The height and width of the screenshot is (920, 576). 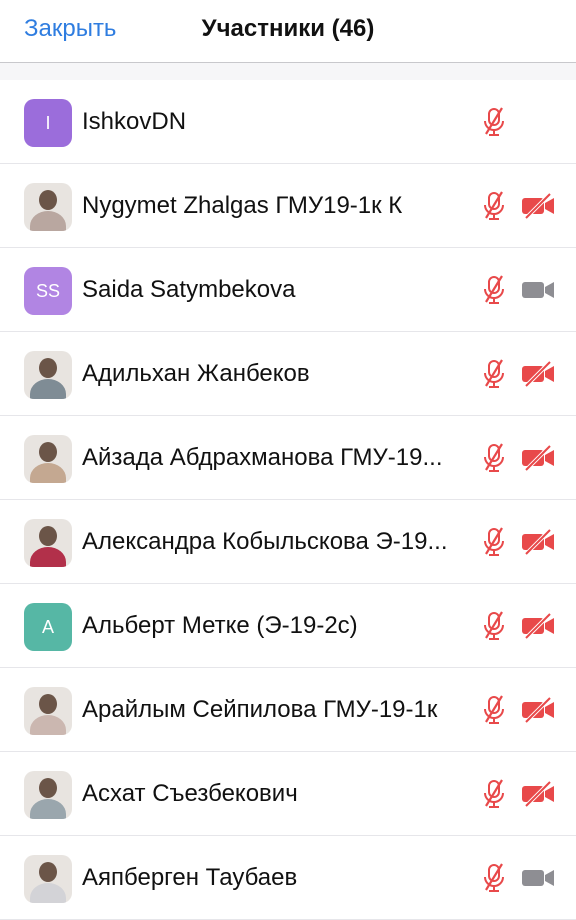 What do you see at coordinates (288, 122) in the screenshot?
I see `participant-row: I IshkovDN` at bounding box center [288, 122].